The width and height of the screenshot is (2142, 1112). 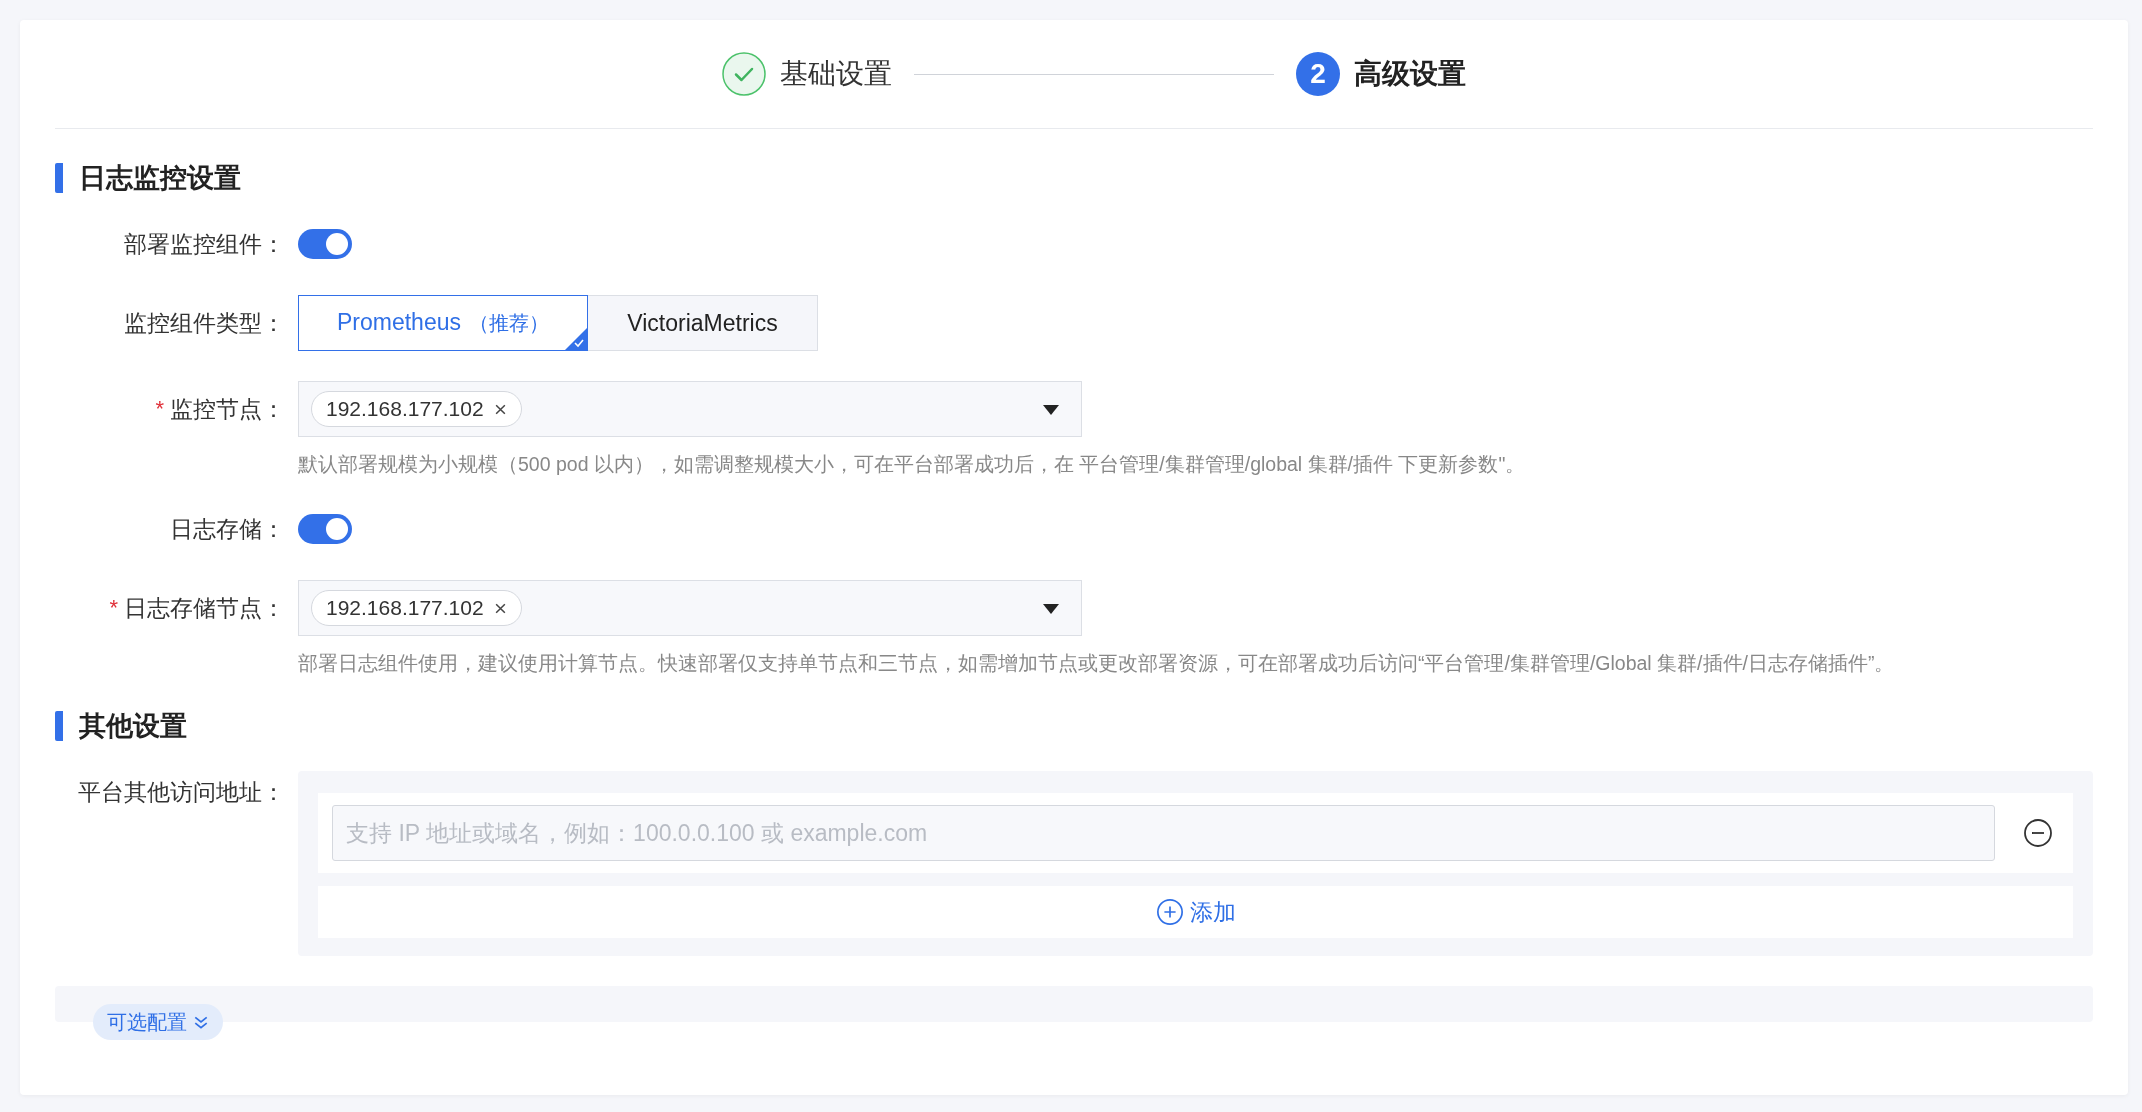 I want to click on add-button: 添加, so click(x=1195, y=912).